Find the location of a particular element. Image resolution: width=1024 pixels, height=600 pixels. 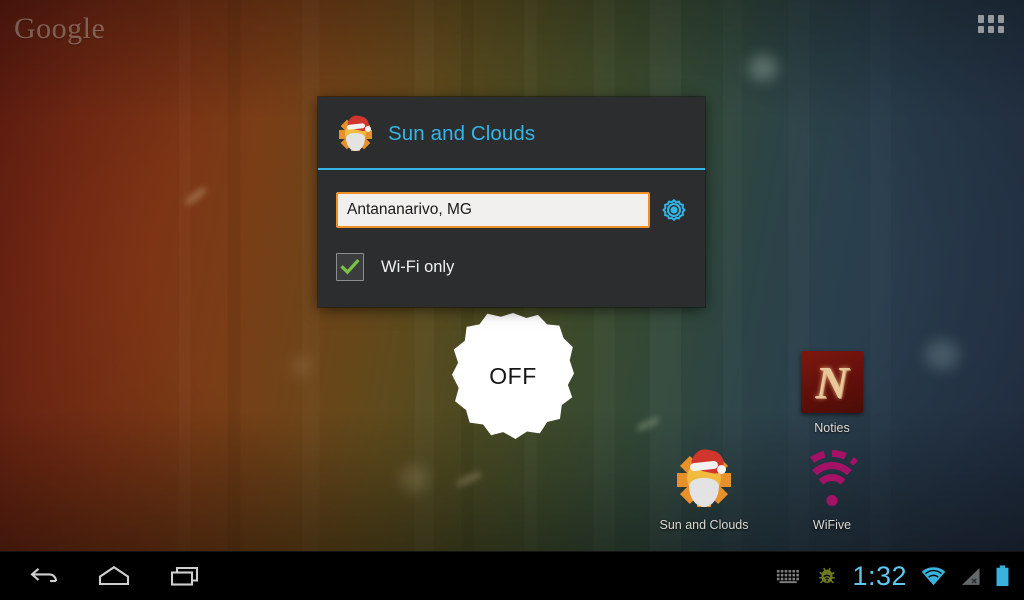

app-shortcut-noties: N Noties is located at coordinates (832, 392).